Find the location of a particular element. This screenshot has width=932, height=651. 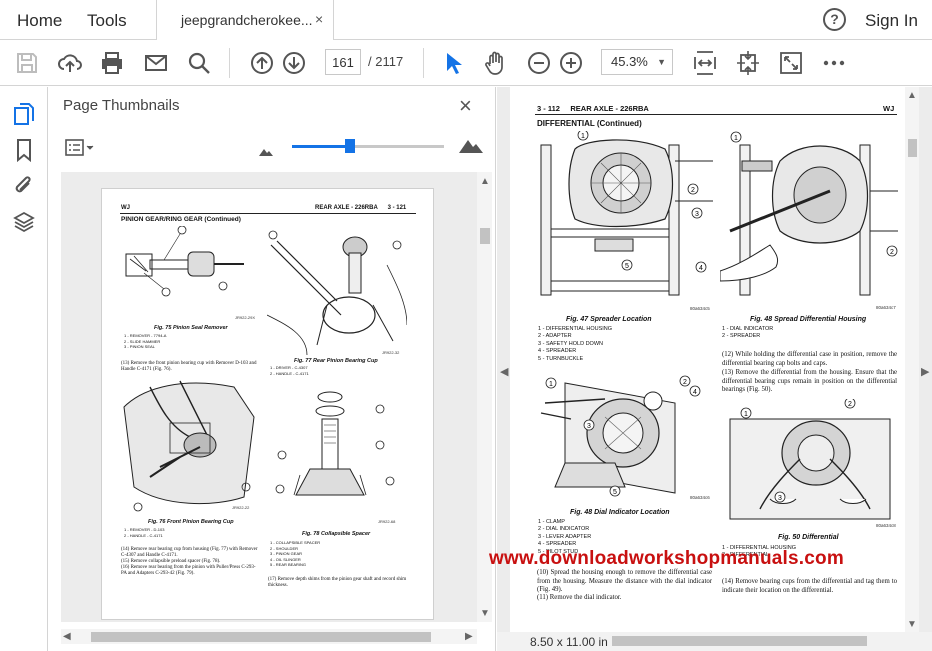

fig48b-caption: Fig. 48 Dial Indicator Location is located at coordinates (620, 512).